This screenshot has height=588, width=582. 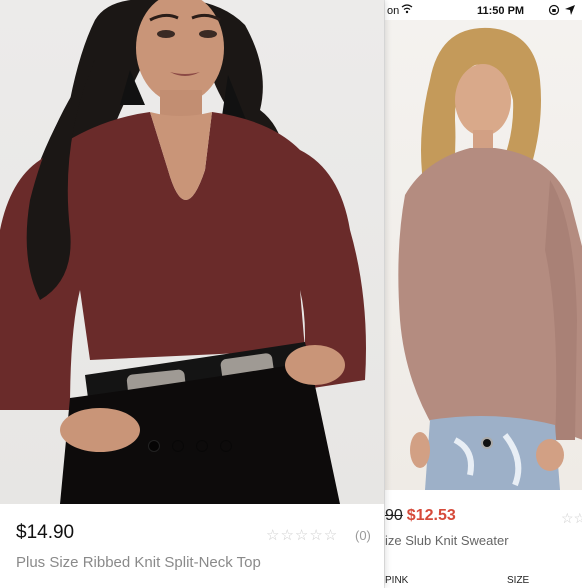 What do you see at coordinates (483, 580) in the screenshot?
I see `back-options-row: PINK SIZE` at bounding box center [483, 580].